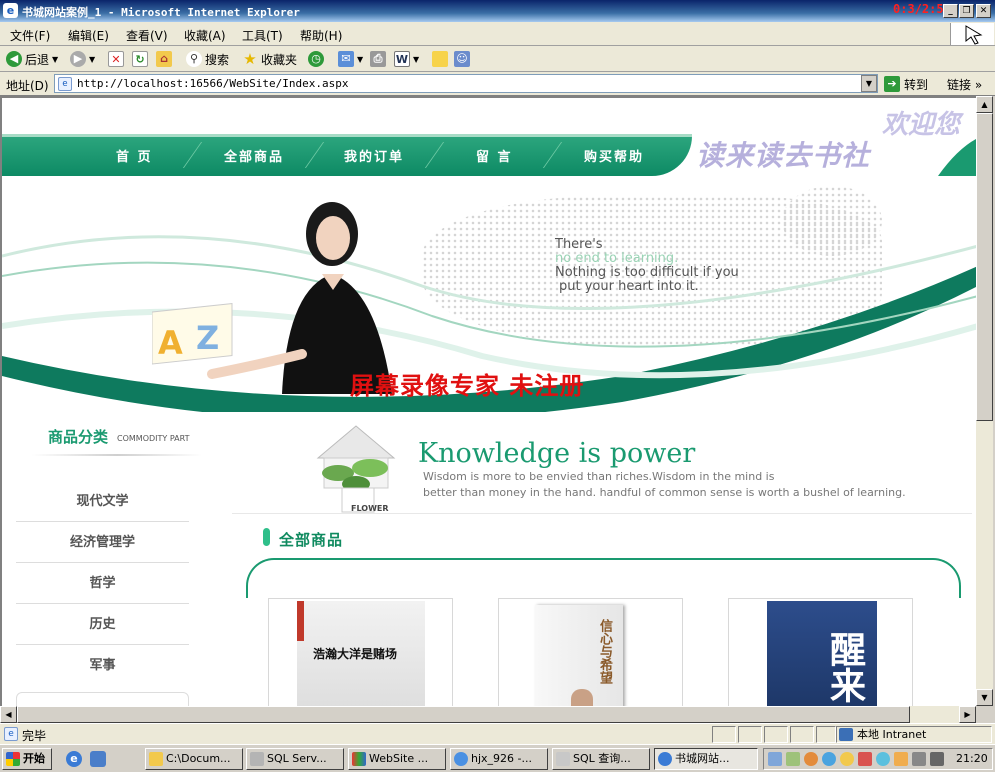 The width and height of the screenshot is (995, 772). I want to click on menu-tools: 工具(T), so click(262, 35).